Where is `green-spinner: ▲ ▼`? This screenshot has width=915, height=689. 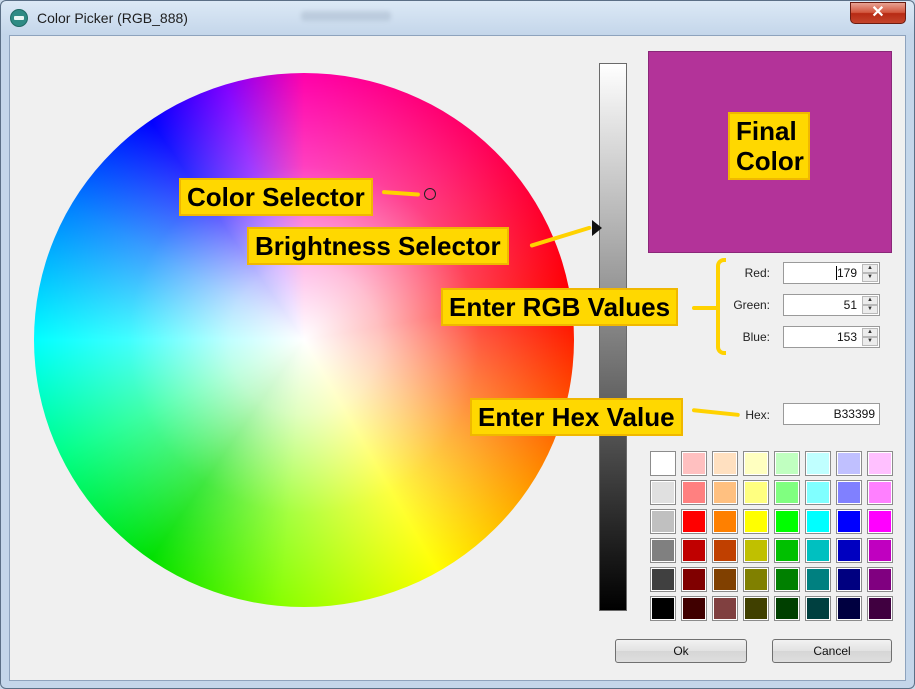 green-spinner: ▲ ▼ is located at coordinates (870, 305).